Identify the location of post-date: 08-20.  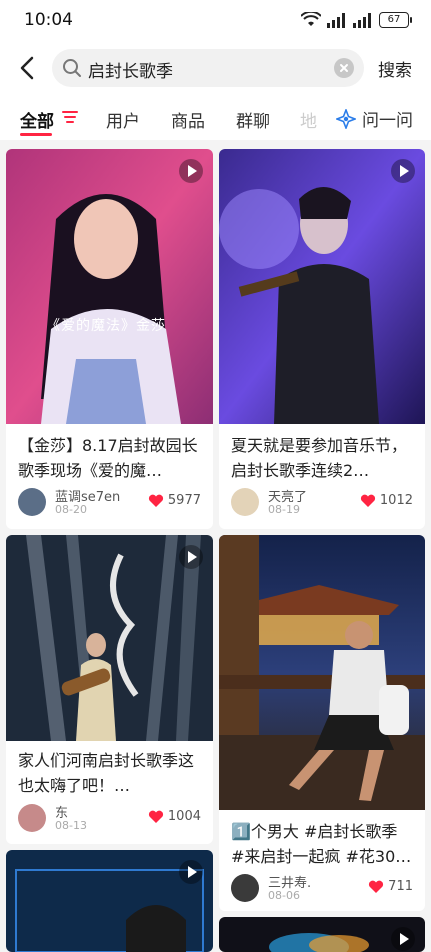
(71, 509).